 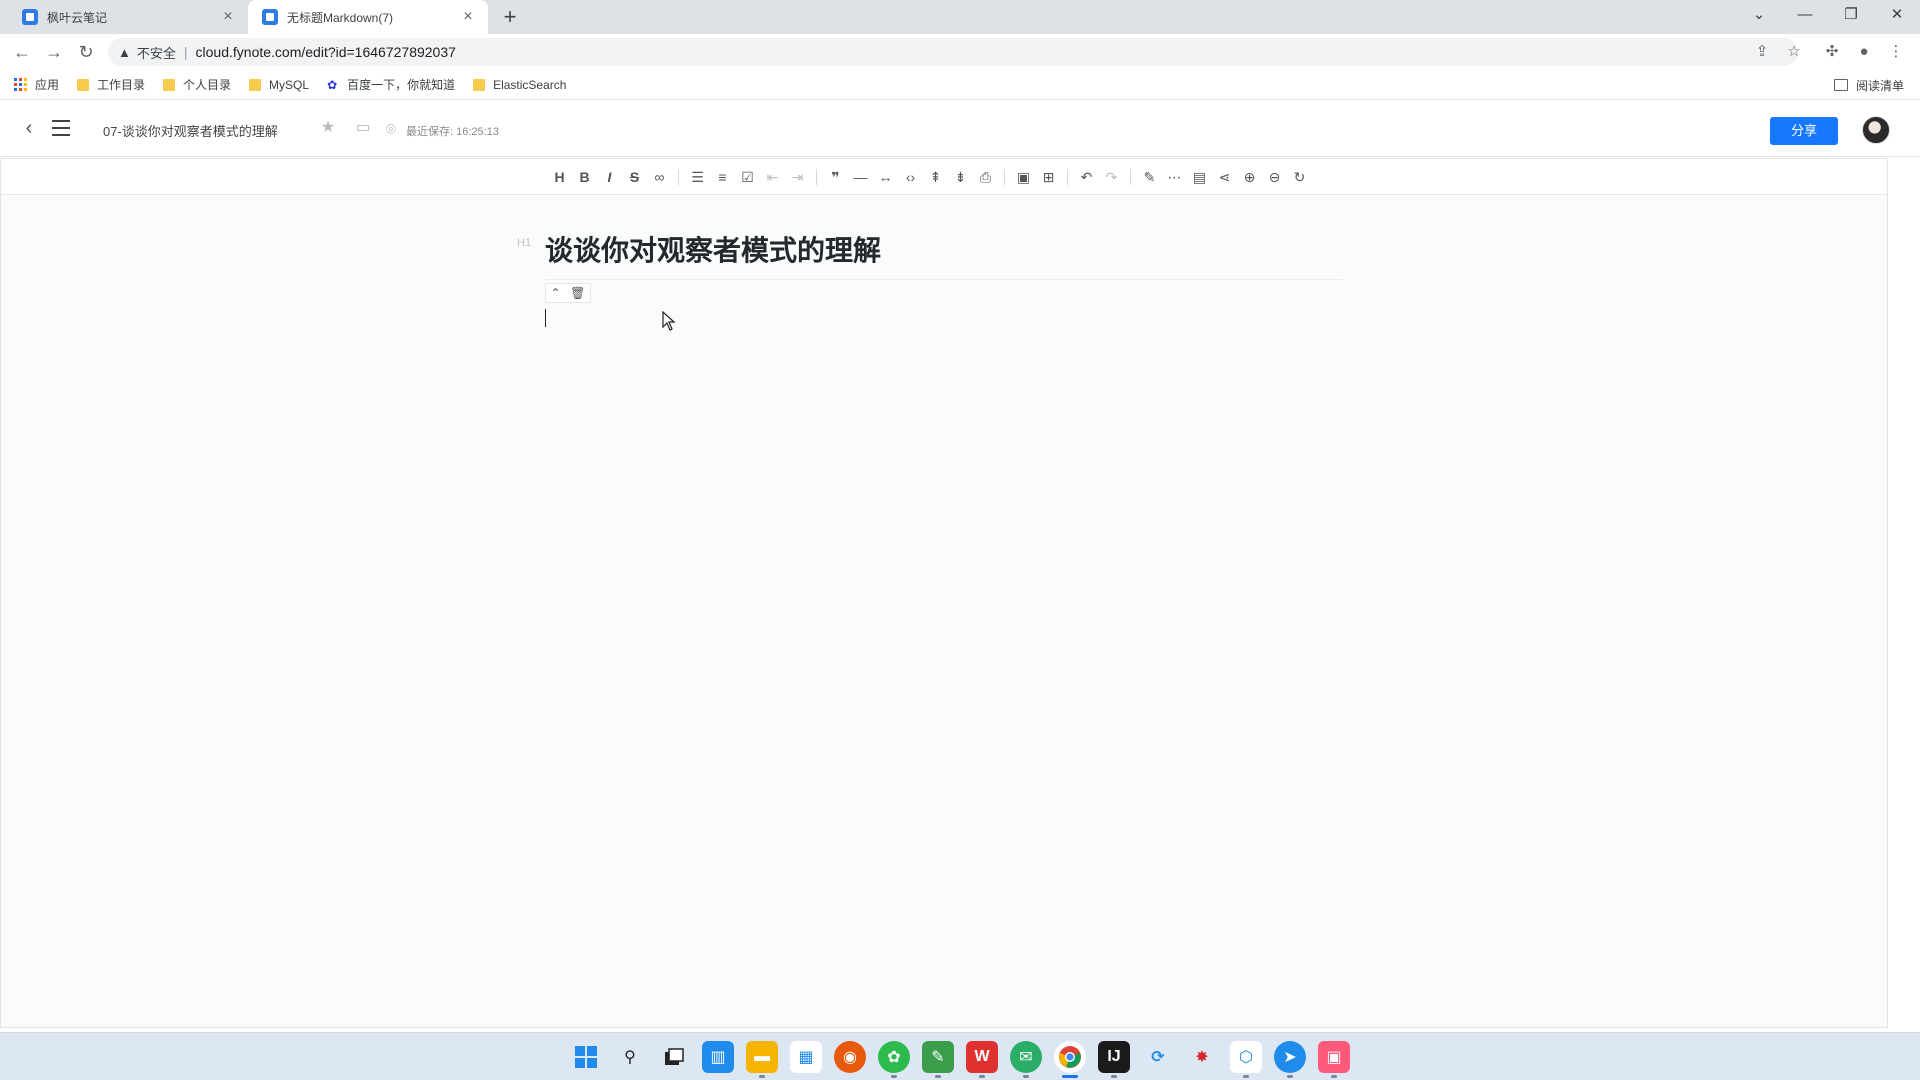 What do you see at coordinates (1158, 1057) in the screenshot?
I see `refresh-app-icon: ⟳` at bounding box center [1158, 1057].